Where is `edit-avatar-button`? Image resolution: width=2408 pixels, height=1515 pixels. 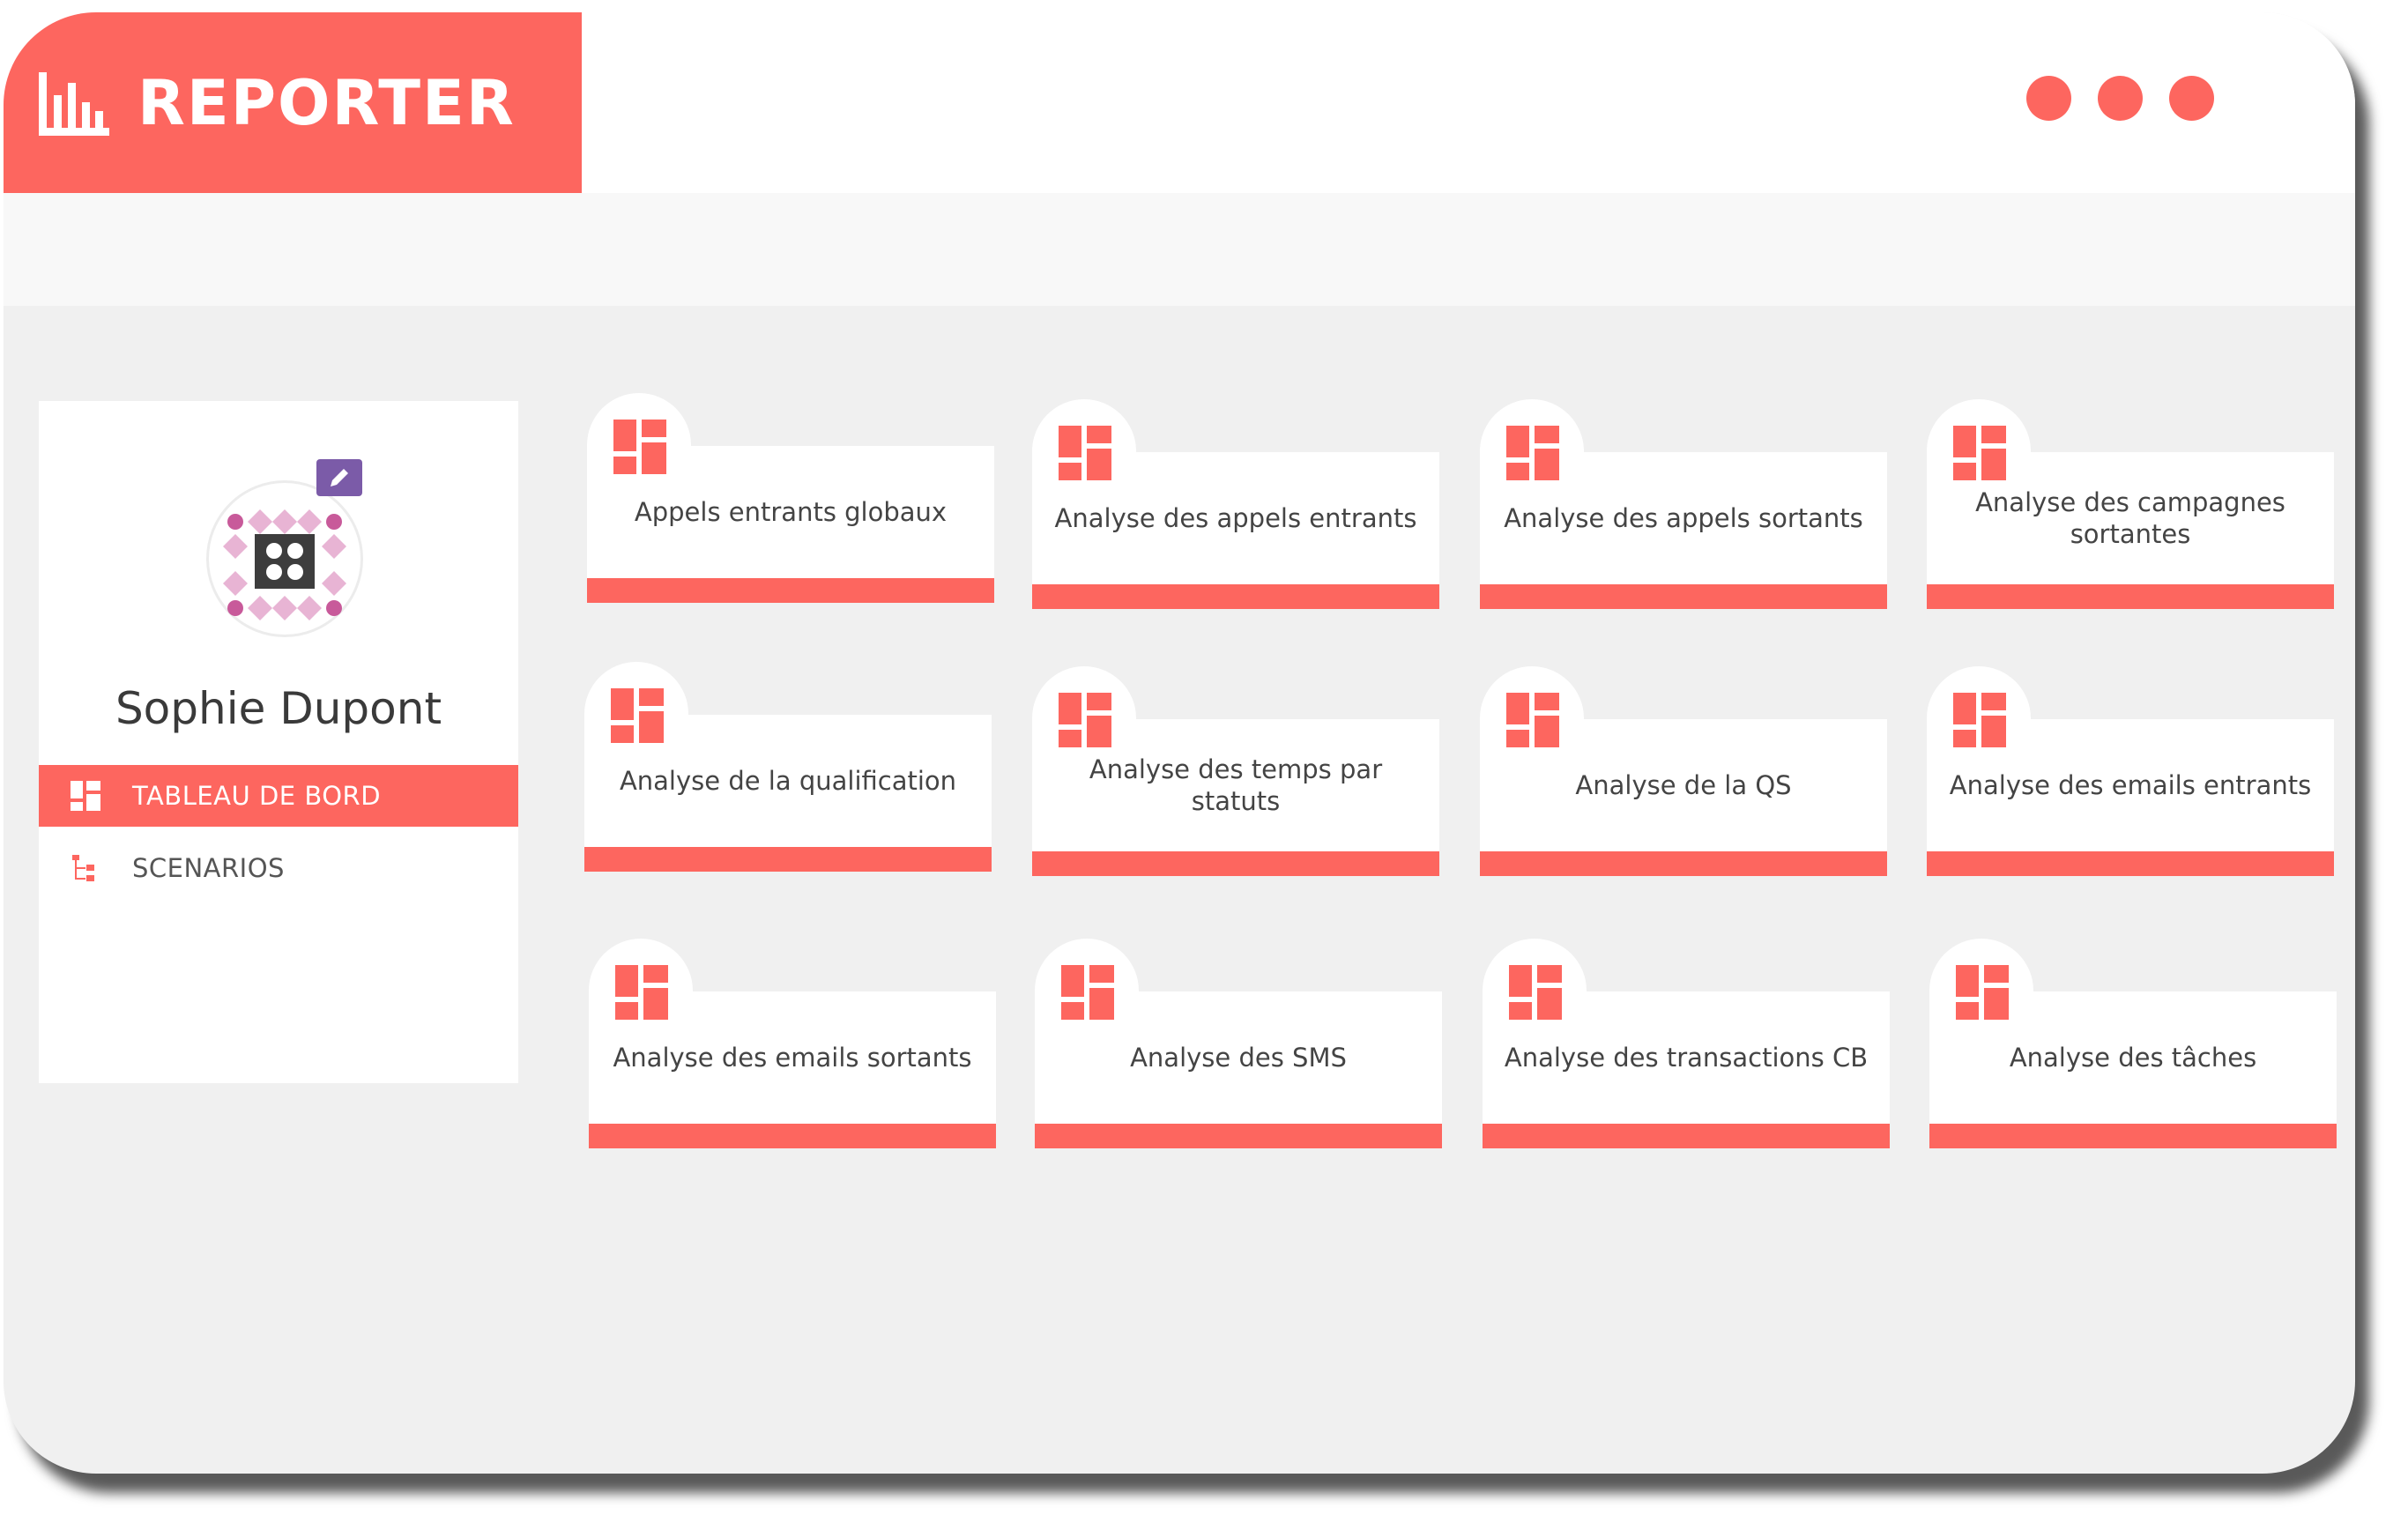 edit-avatar-button is located at coordinates (339, 477).